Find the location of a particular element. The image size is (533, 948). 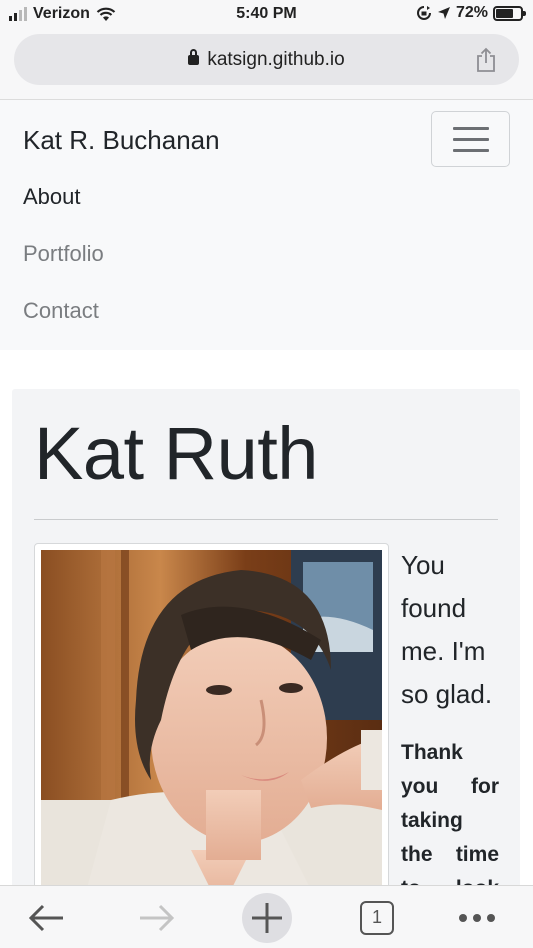

back-arrow-icon is located at coordinates (45, 917).